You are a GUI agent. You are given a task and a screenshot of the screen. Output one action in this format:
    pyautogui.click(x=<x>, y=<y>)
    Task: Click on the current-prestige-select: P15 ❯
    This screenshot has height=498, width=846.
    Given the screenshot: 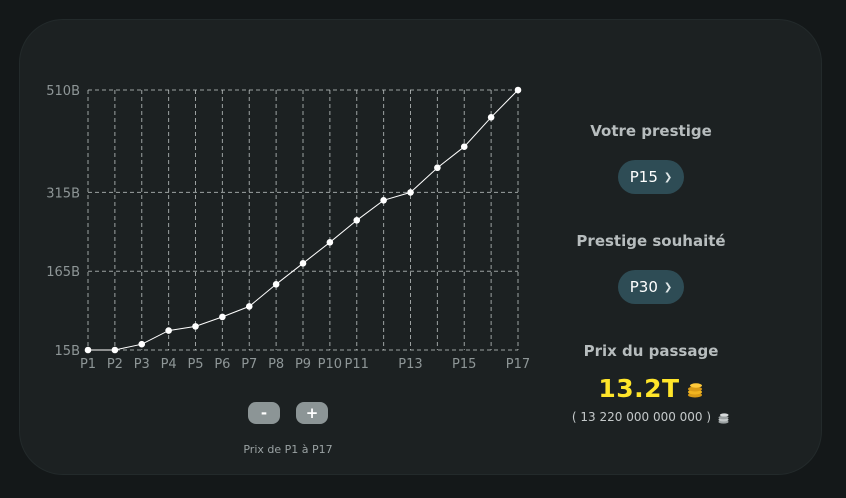 What is the action you would take?
    pyautogui.click(x=651, y=177)
    